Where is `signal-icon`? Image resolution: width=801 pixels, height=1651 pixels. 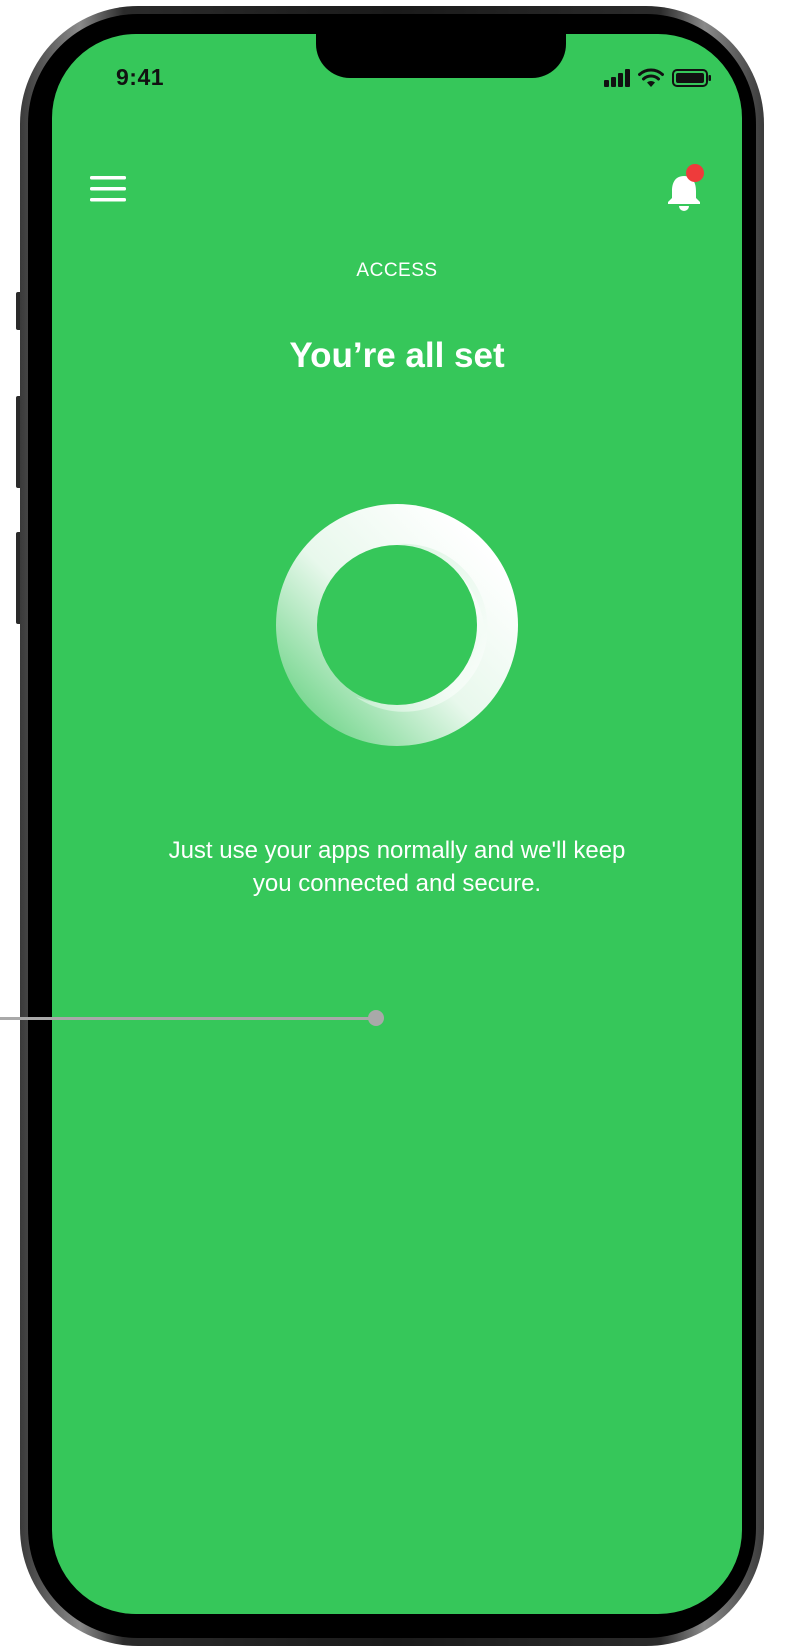 signal-icon is located at coordinates (617, 78).